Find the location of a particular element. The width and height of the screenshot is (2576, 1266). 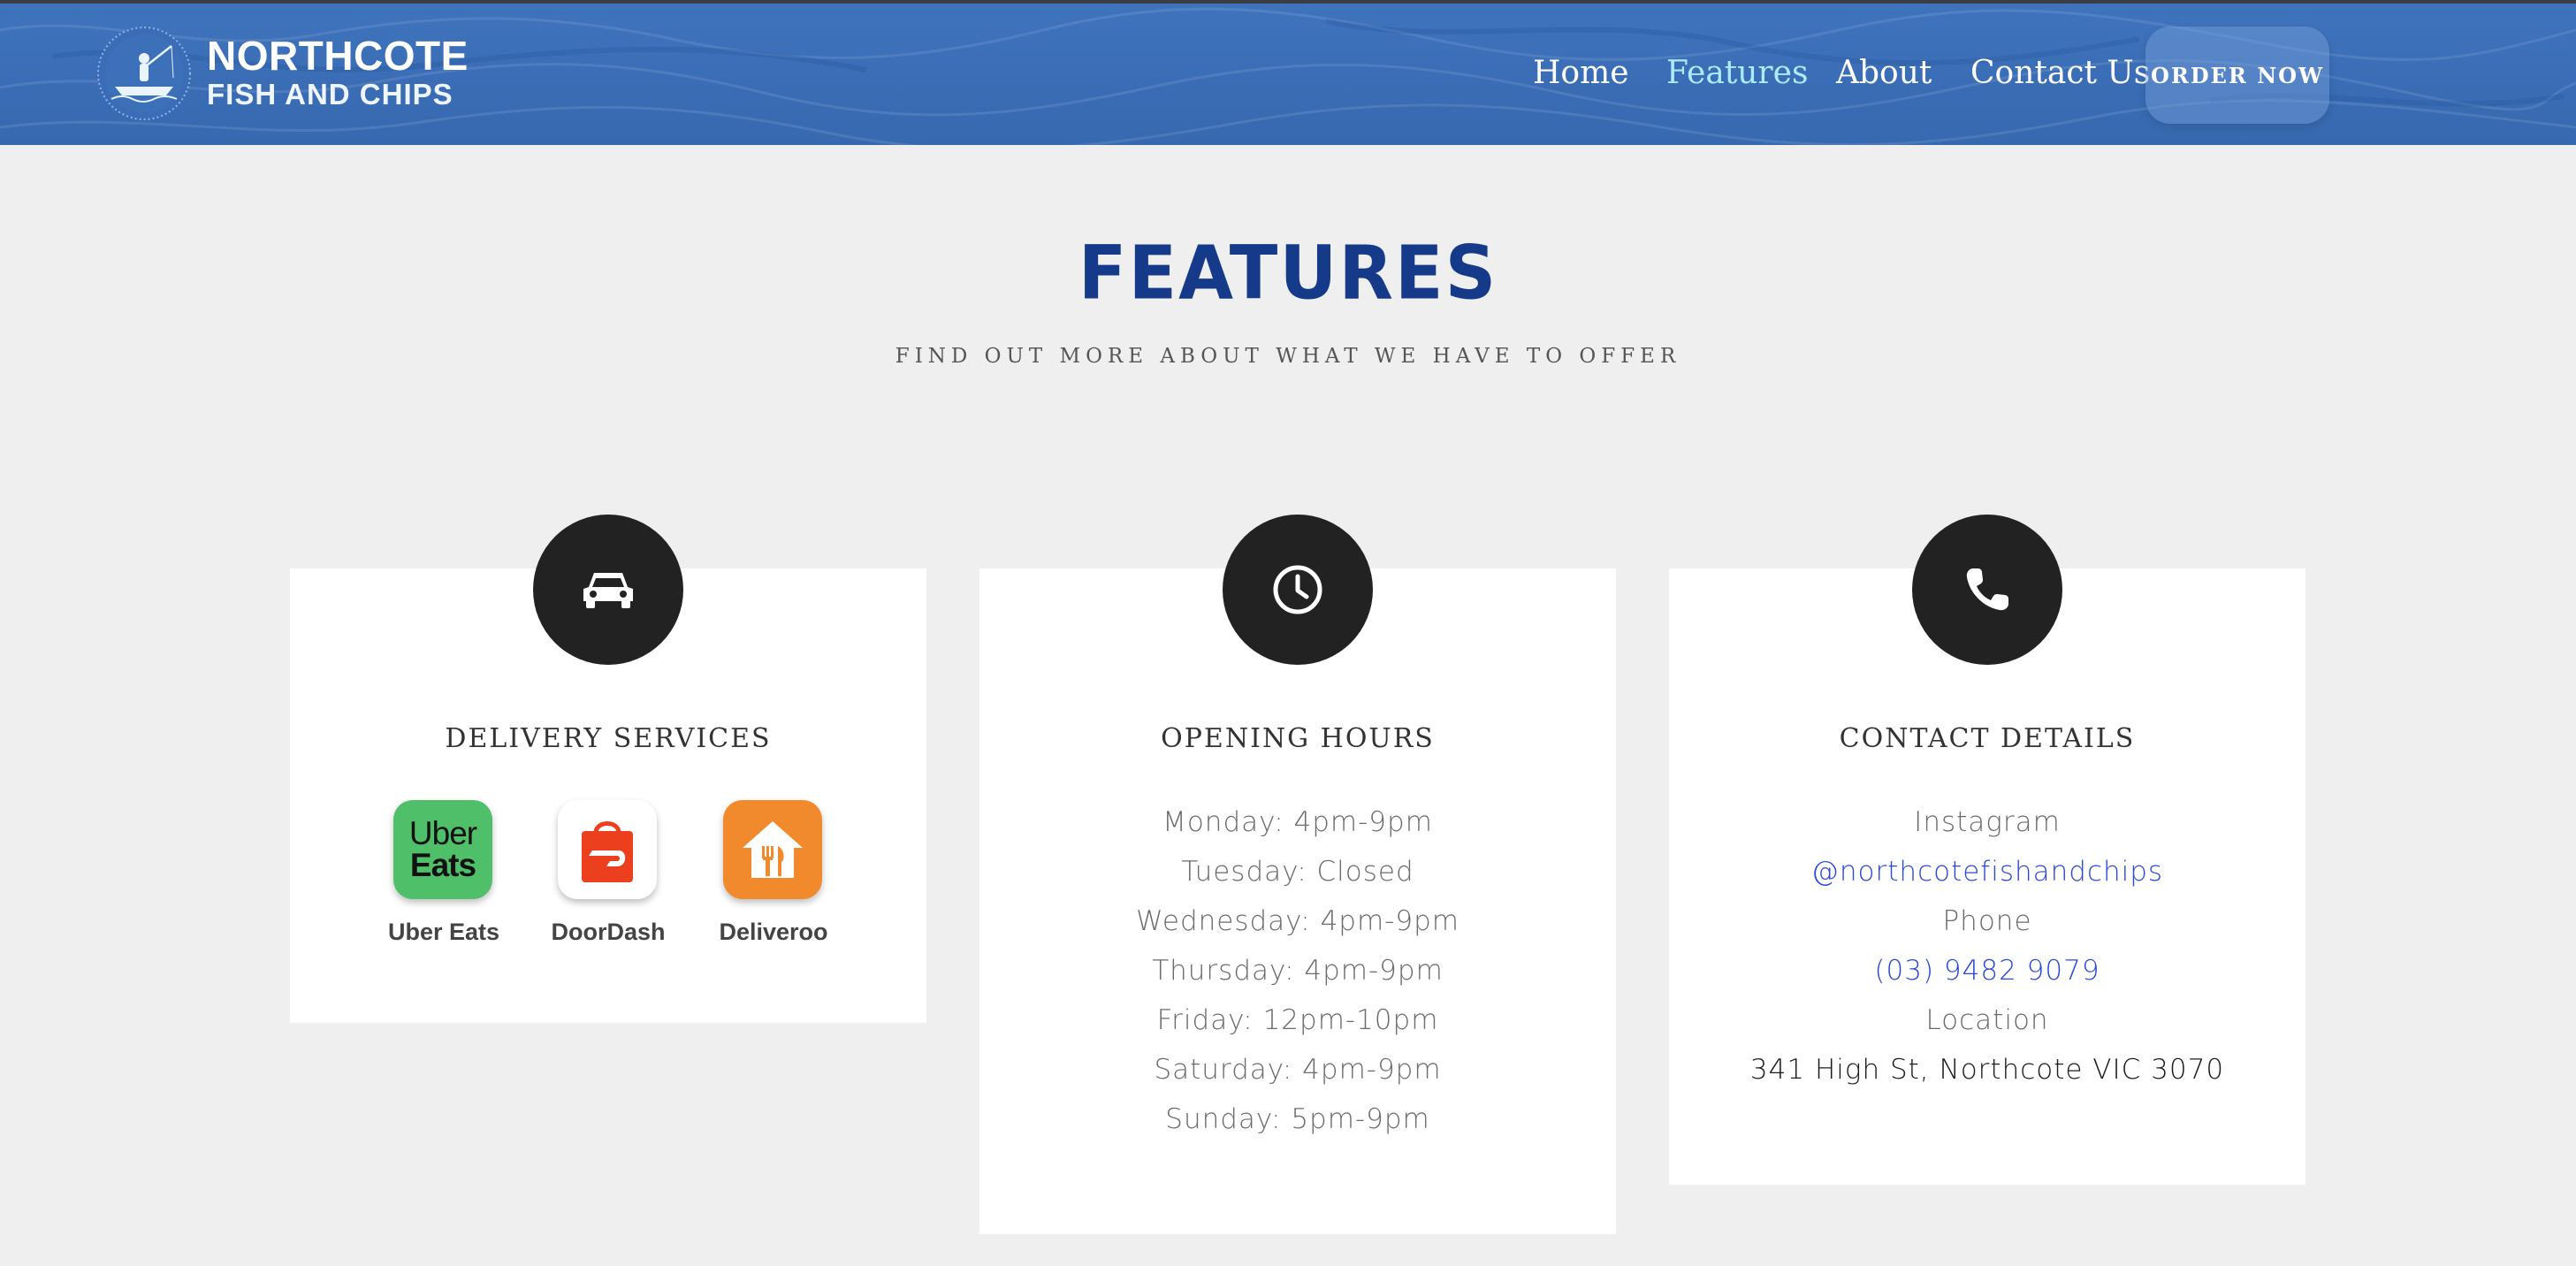

main-nav: Home Features About Contact Us ORDER NOW is located at coordinates (1288, 74).